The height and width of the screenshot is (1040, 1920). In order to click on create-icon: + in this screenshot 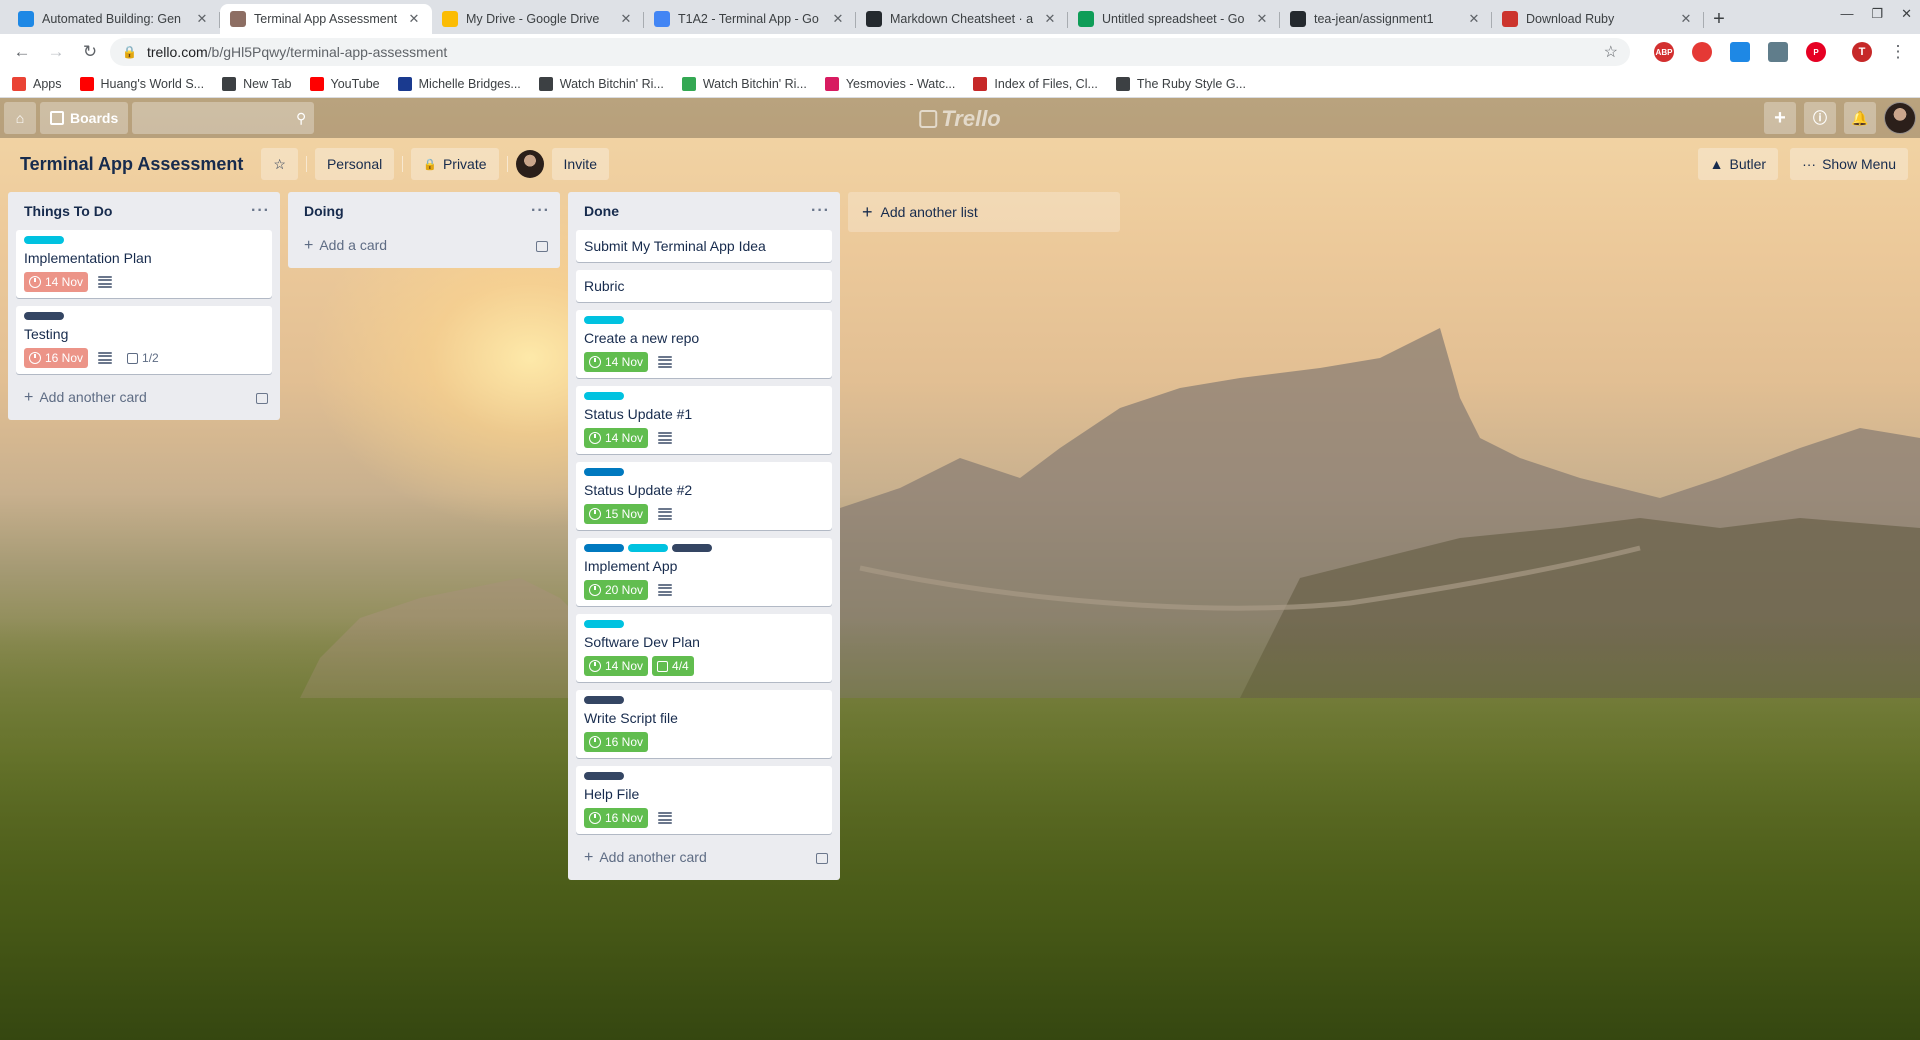, I will do `click(1780, 118)`.